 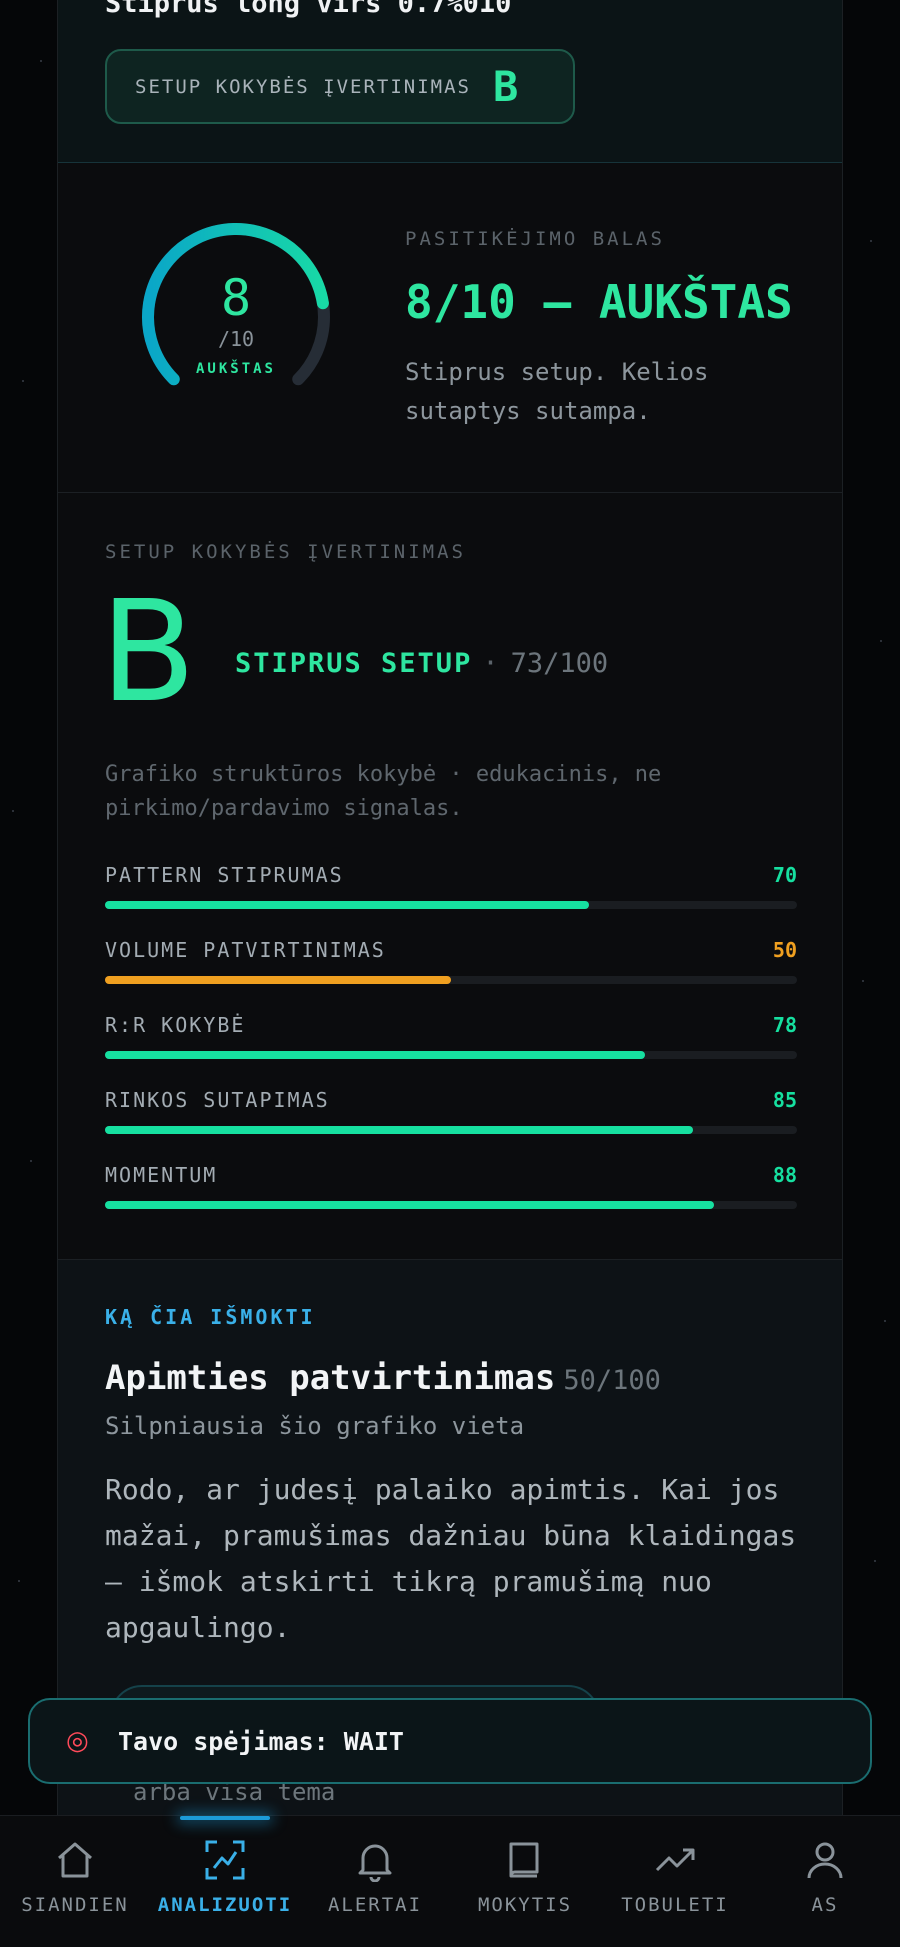 What do you see at coordinates (784, 1175) in the screenshot?
I see `metric-value: 88` at bounding box center [784, 1175].